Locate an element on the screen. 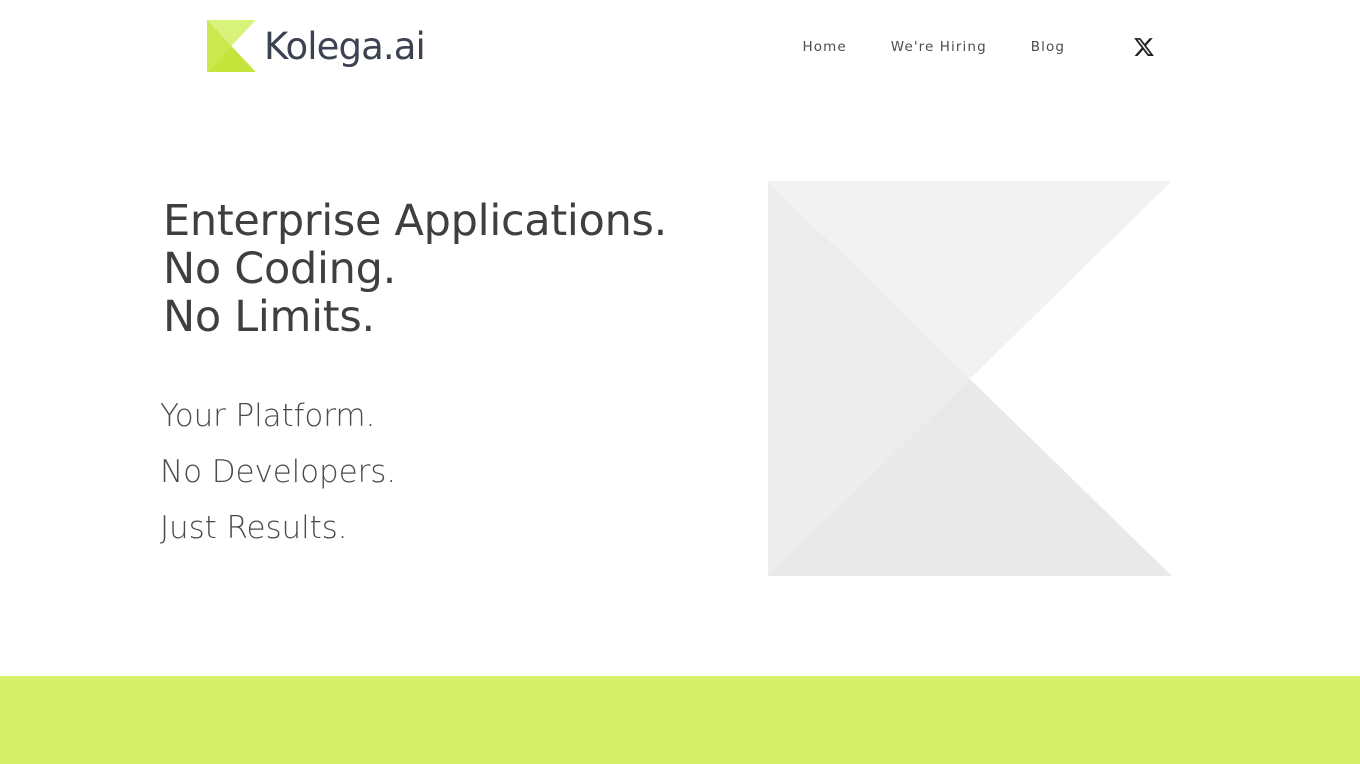  site-header: Kolega.ai Home We're Hiring Blog is located at coordinates (680, 47).